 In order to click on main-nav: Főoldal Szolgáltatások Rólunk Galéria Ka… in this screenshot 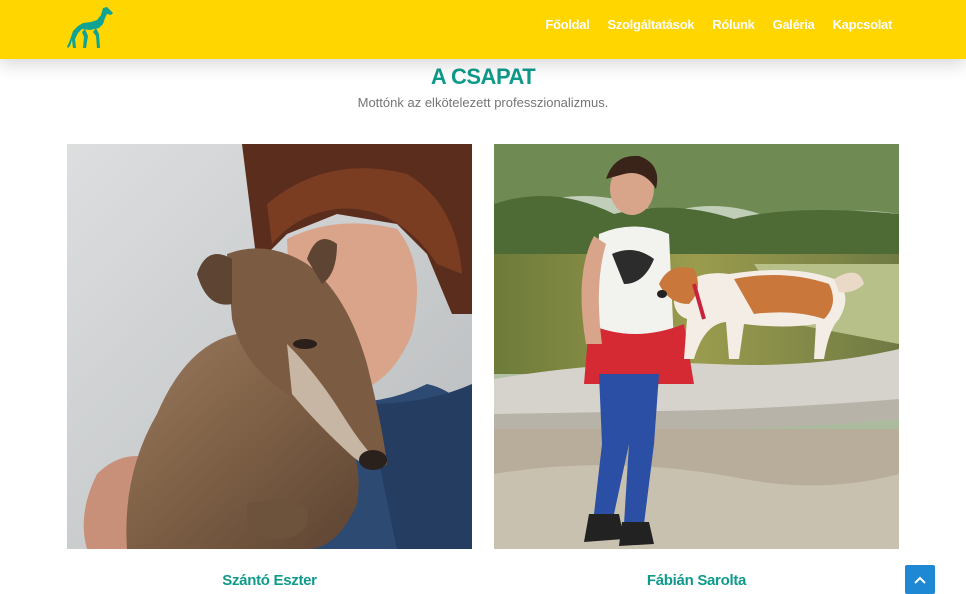, I will do `click(718, 24)`.